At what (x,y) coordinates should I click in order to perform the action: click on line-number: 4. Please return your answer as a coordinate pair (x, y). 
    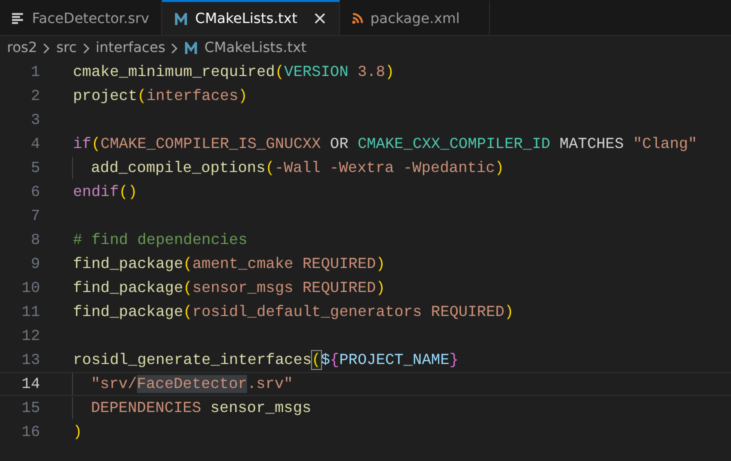
    Looking at the image, I should click on (35, 144).